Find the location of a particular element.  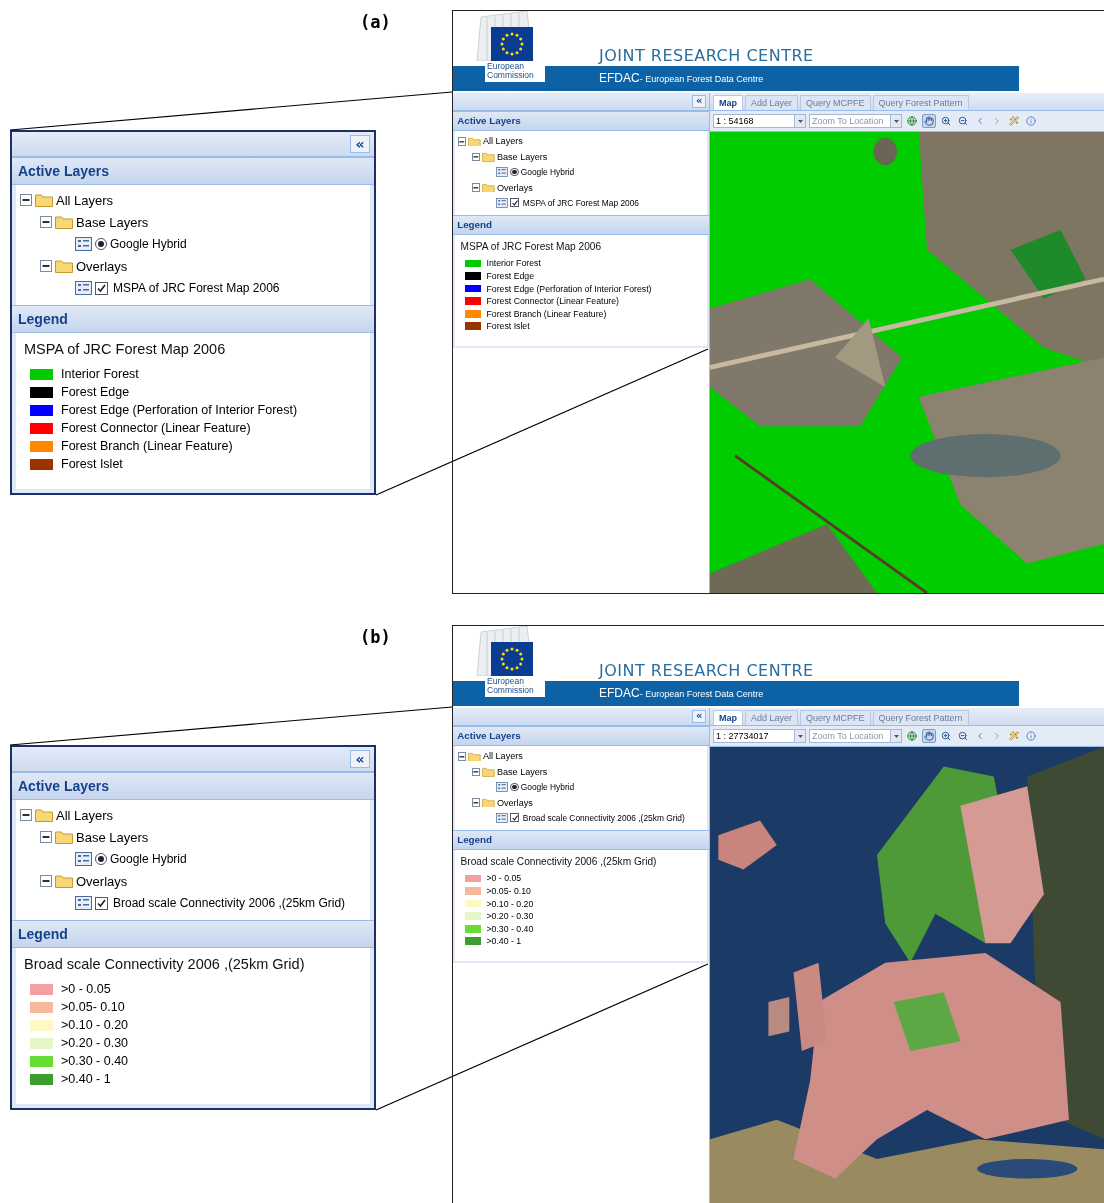

scale-field: 1 : 54168 is located at coordinates (754, 121).